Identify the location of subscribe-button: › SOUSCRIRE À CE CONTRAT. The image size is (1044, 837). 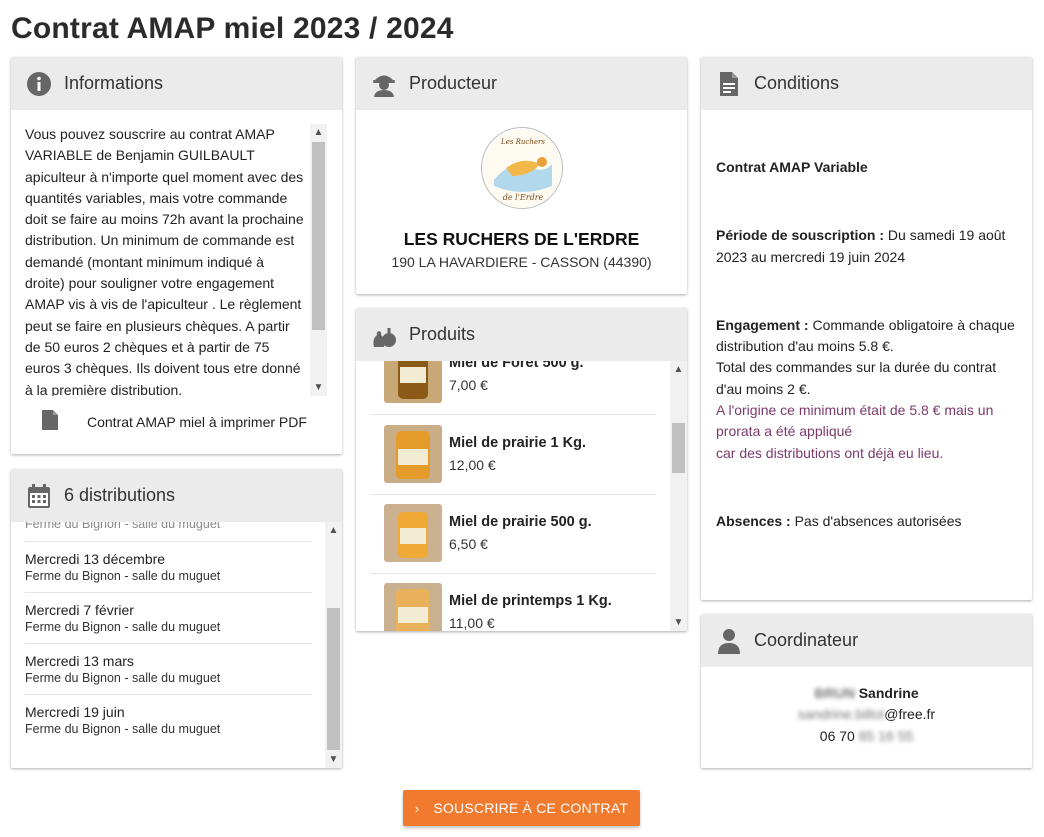
(521, 808).